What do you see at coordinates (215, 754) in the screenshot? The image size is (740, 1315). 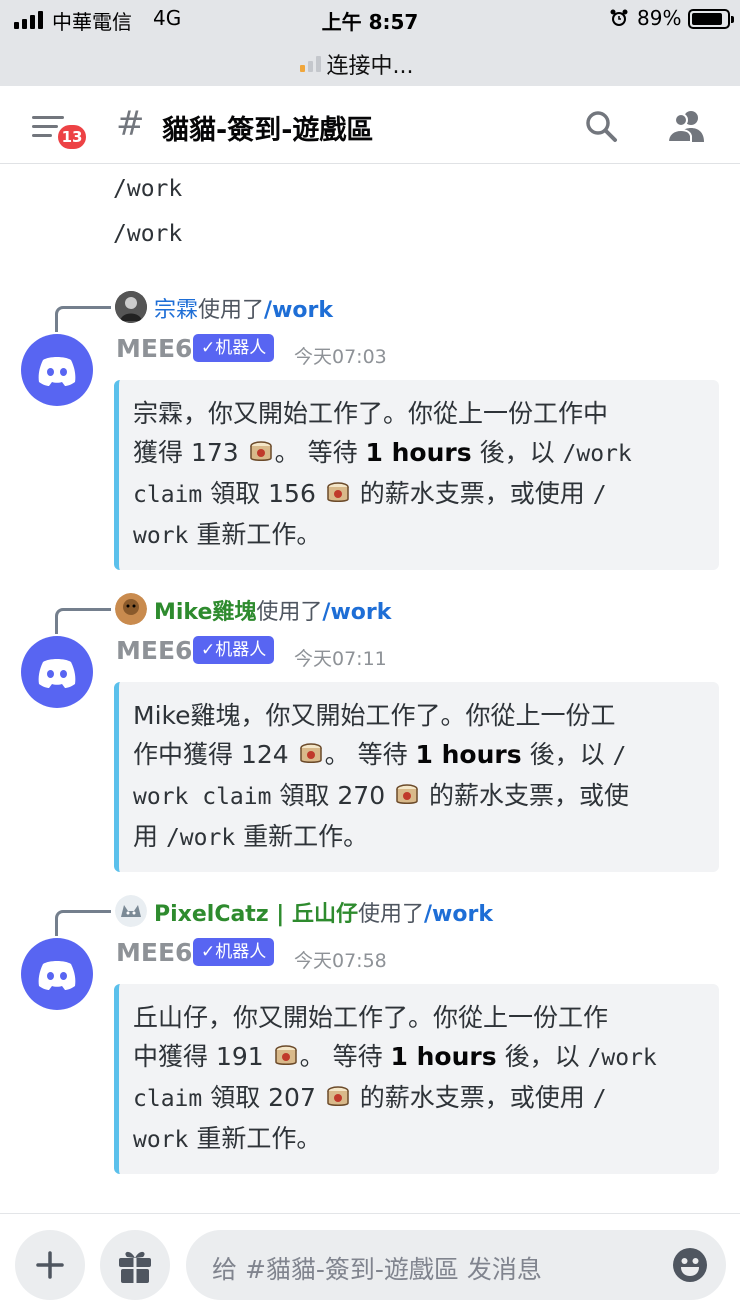 I see `embed-text: 作中獲得 124` at bounding box center [215, 754].